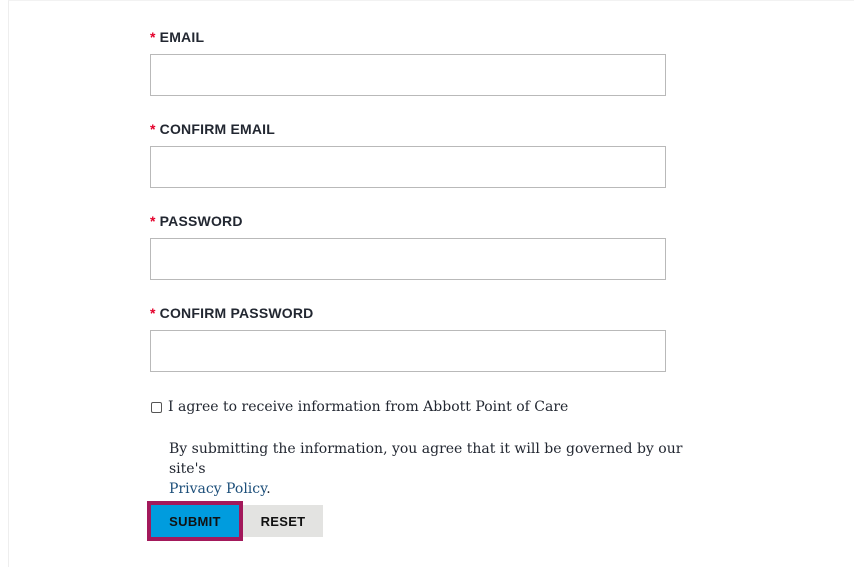 The image size is (854, 567). What do you see at coordinates (268, 489) in the screenshot?
I see `disclaimer-end: .` at bounding box center [268, 489].